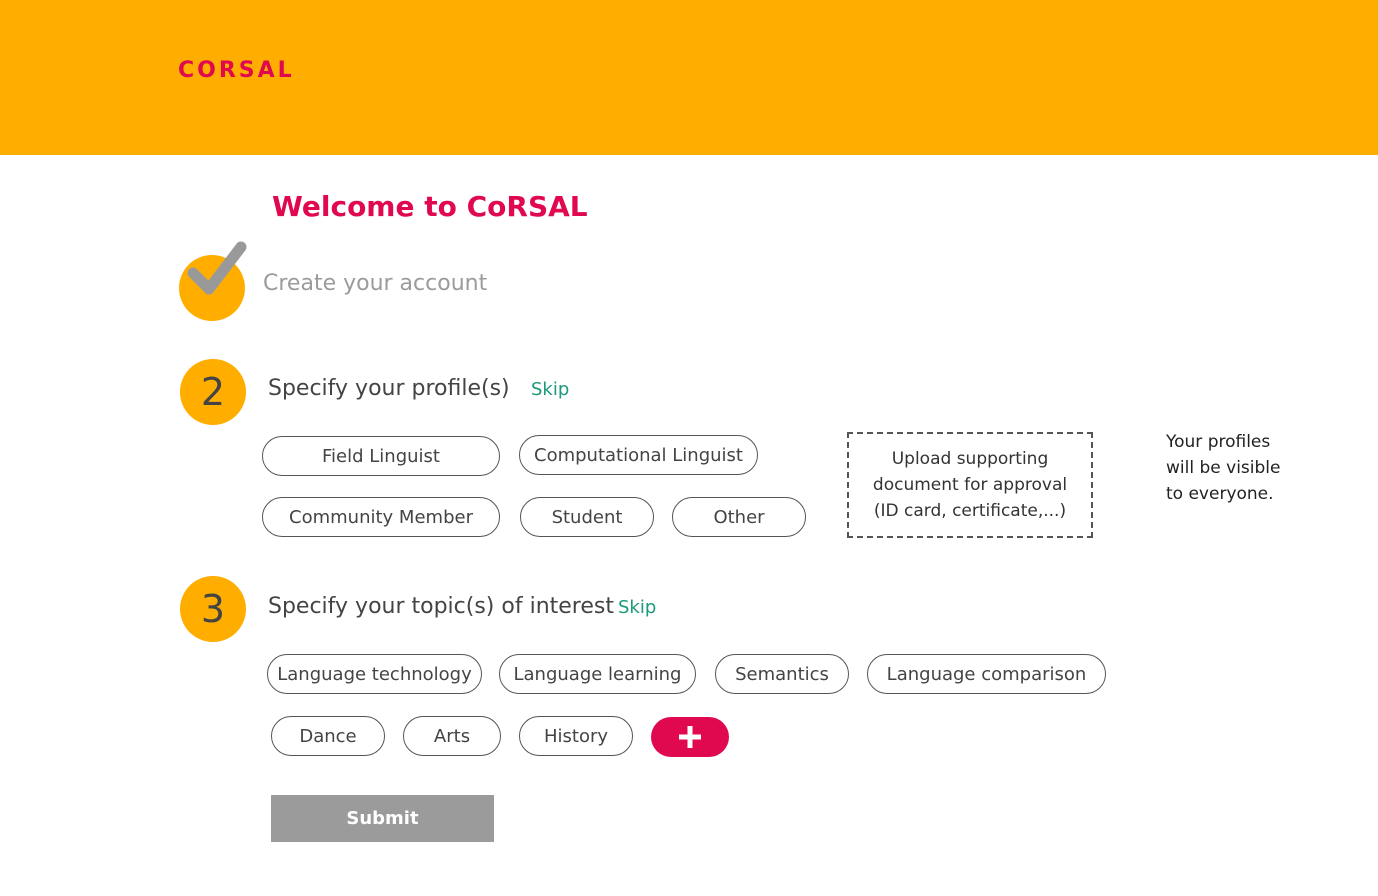 The image size is (1378, 896). Describe the element at coordinates (328, 736) in the screenshot. I see `topic-option-dance: Dance` at that location.